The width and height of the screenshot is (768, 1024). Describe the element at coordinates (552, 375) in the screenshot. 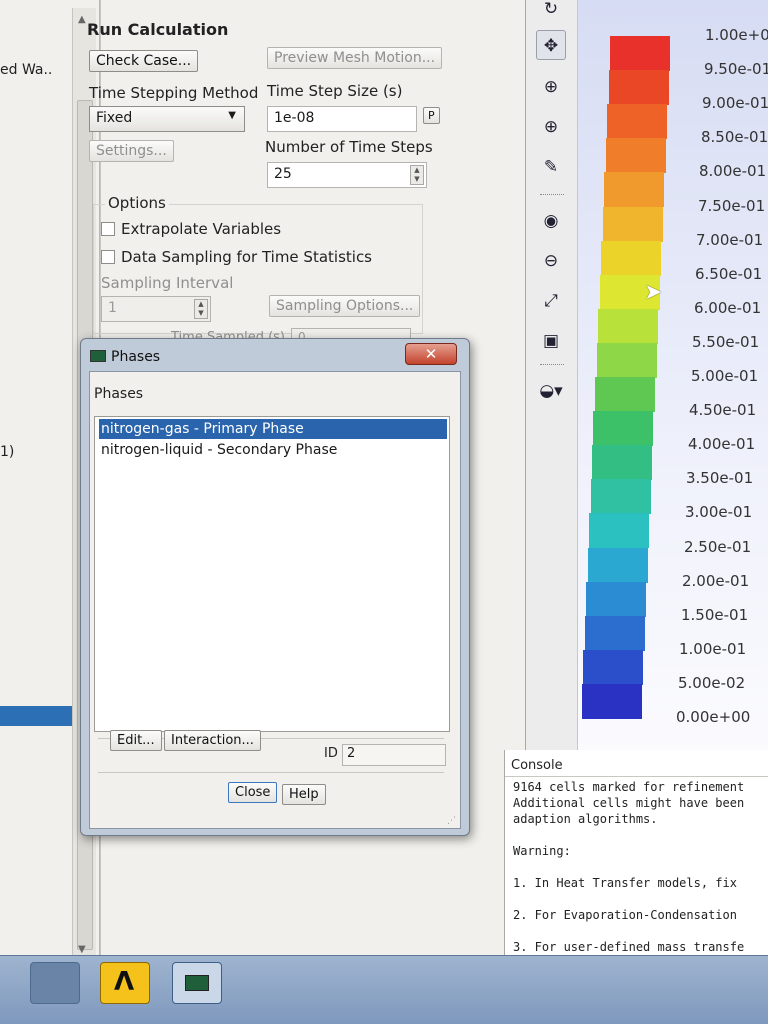

I see `graphics-toolbar: ↻ ✥ ⊕ ⊕ ✎ ◉ ⊖ ⤢ ▣ ◒▾` at that location.